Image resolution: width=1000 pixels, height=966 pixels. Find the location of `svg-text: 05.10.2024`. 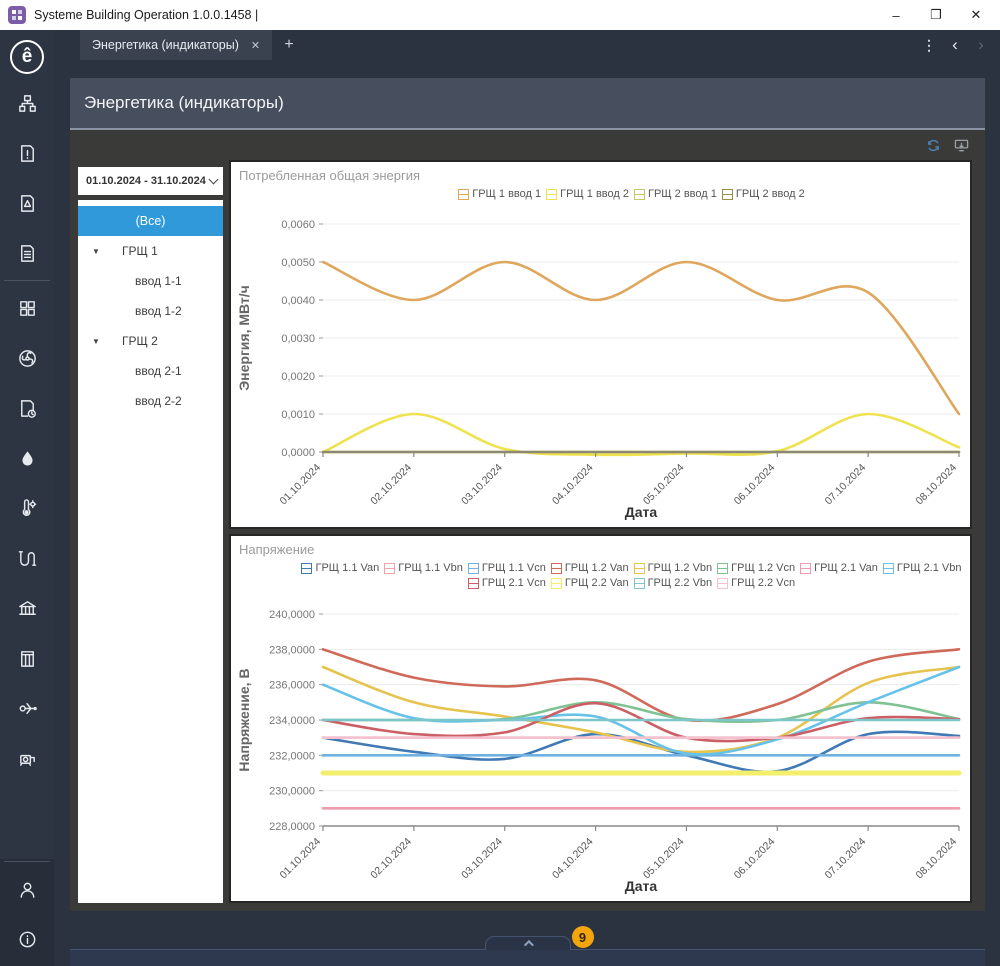

svg-text: 05.10.2024 is located at coordinates (664, 859).